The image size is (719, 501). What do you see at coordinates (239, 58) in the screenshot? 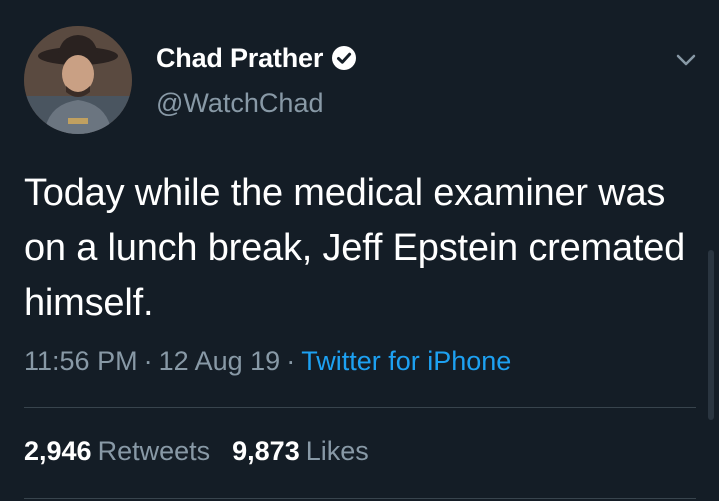
I see `display-name: Chad Prather` at bounding box center [239, 58].